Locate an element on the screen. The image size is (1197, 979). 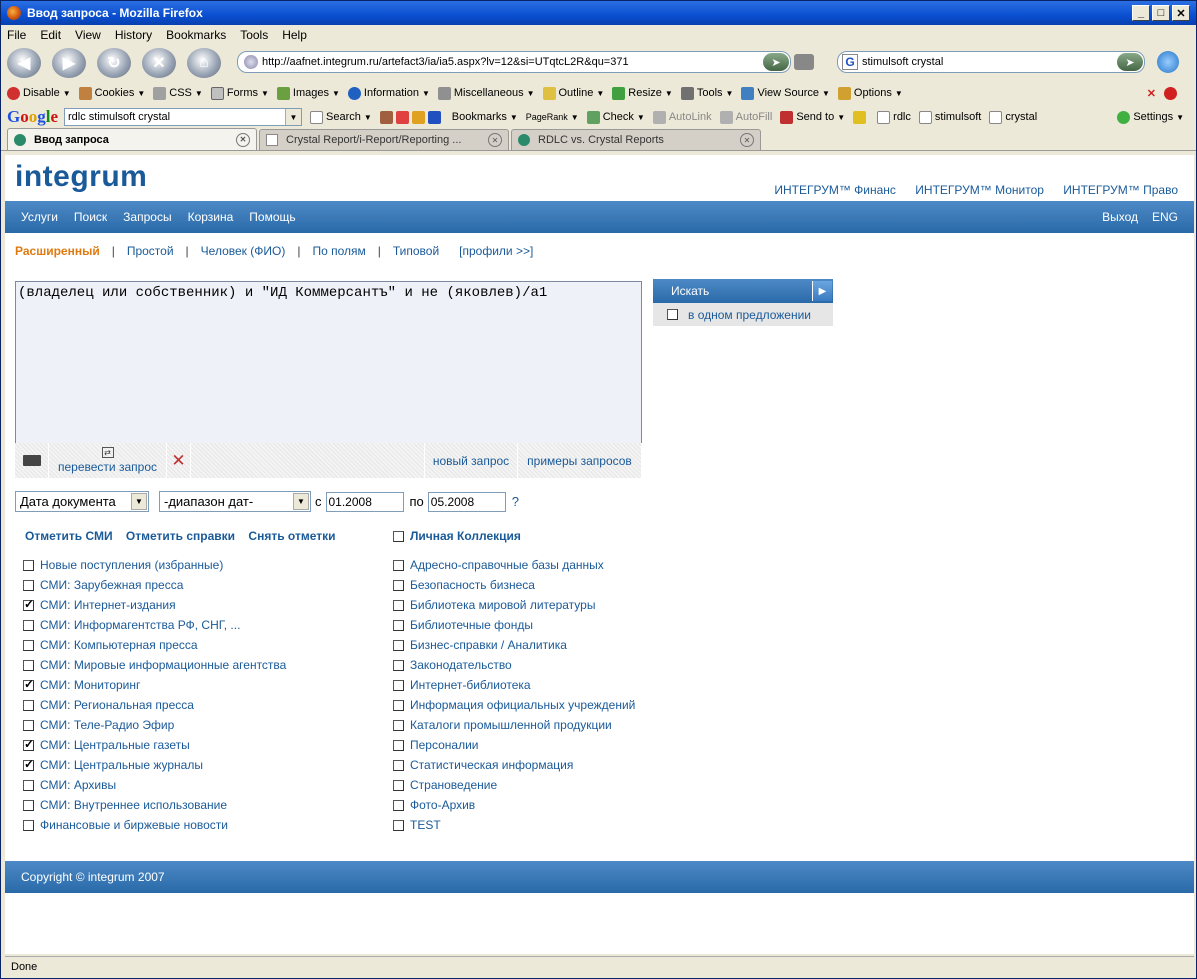
source-item: Библиотечные фонды is located at coordinates (514, 625).